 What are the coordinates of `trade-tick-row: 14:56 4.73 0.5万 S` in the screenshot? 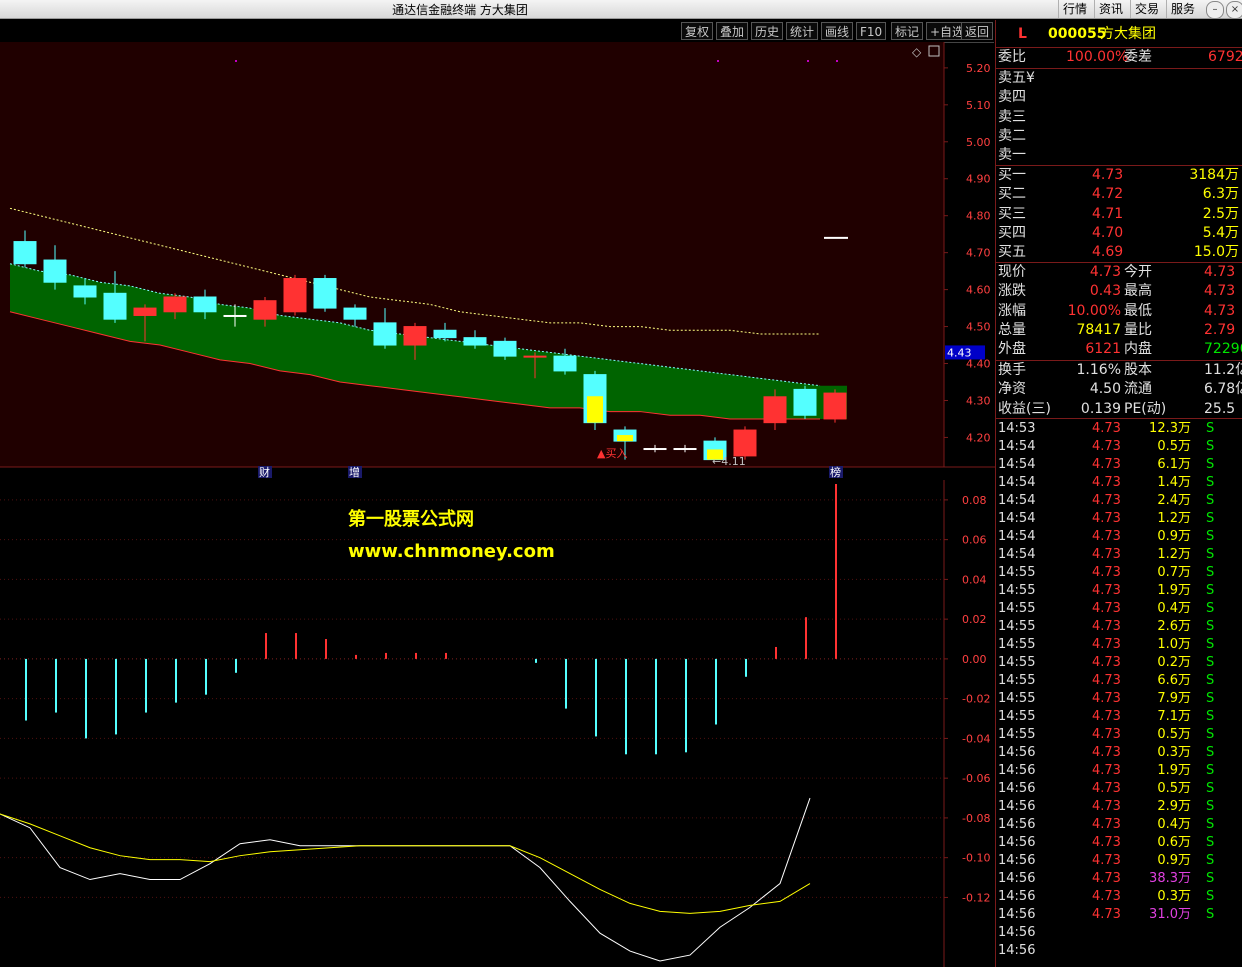 It's located at (1119, 789).